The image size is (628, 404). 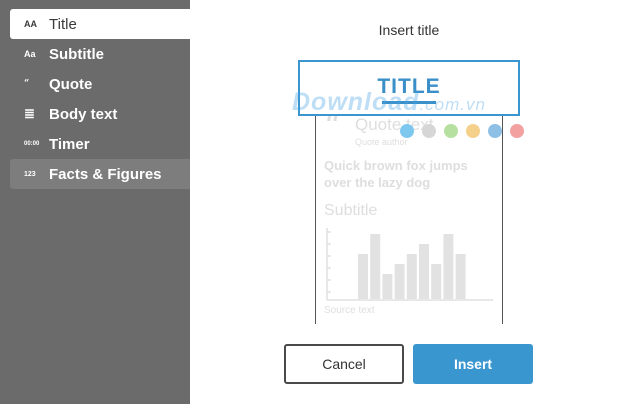 I want to click on preview-chart, so click(x=409, y=264).